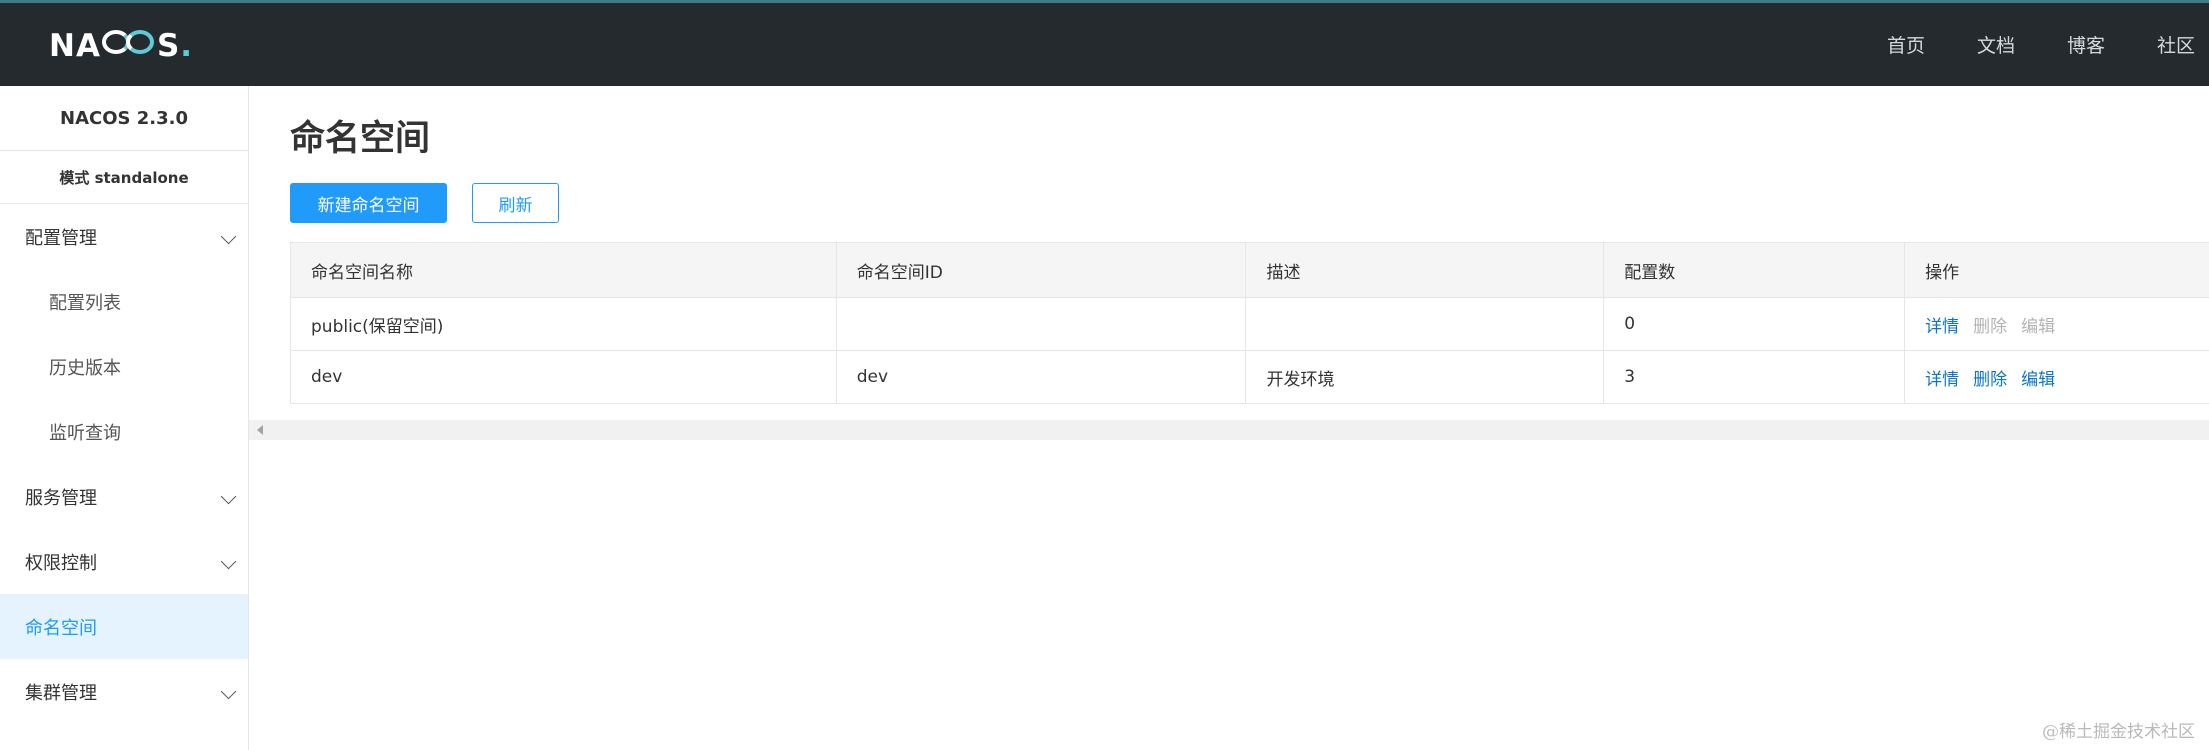 Image resolution: width=2209 pixels, height=750 pixels. What do you see at coordinates (1755, 324) in the screenshot?
I see `config-count-cell: 0` at bounding box center [1755, 324].